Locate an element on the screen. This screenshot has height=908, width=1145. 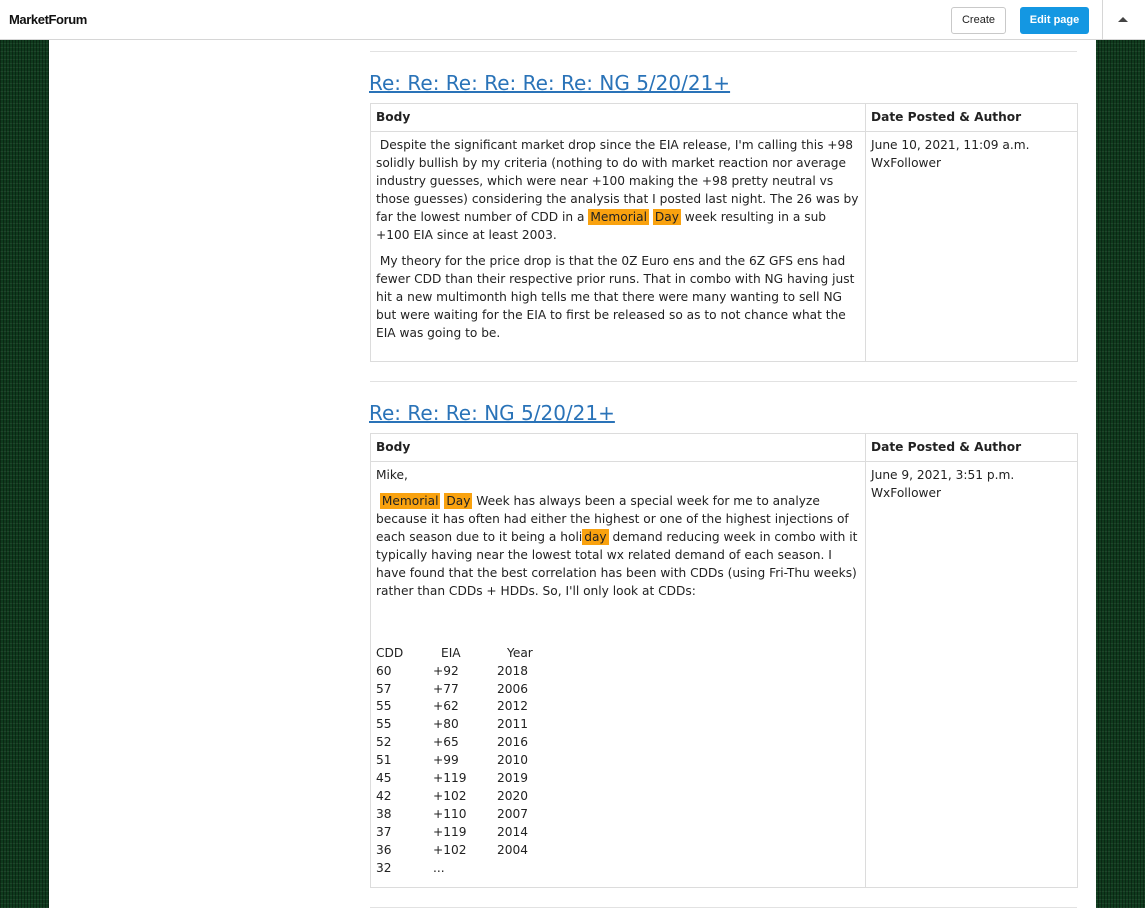
cdd-table-row: 55 +80 2011 is located at coordinates (618, 725).